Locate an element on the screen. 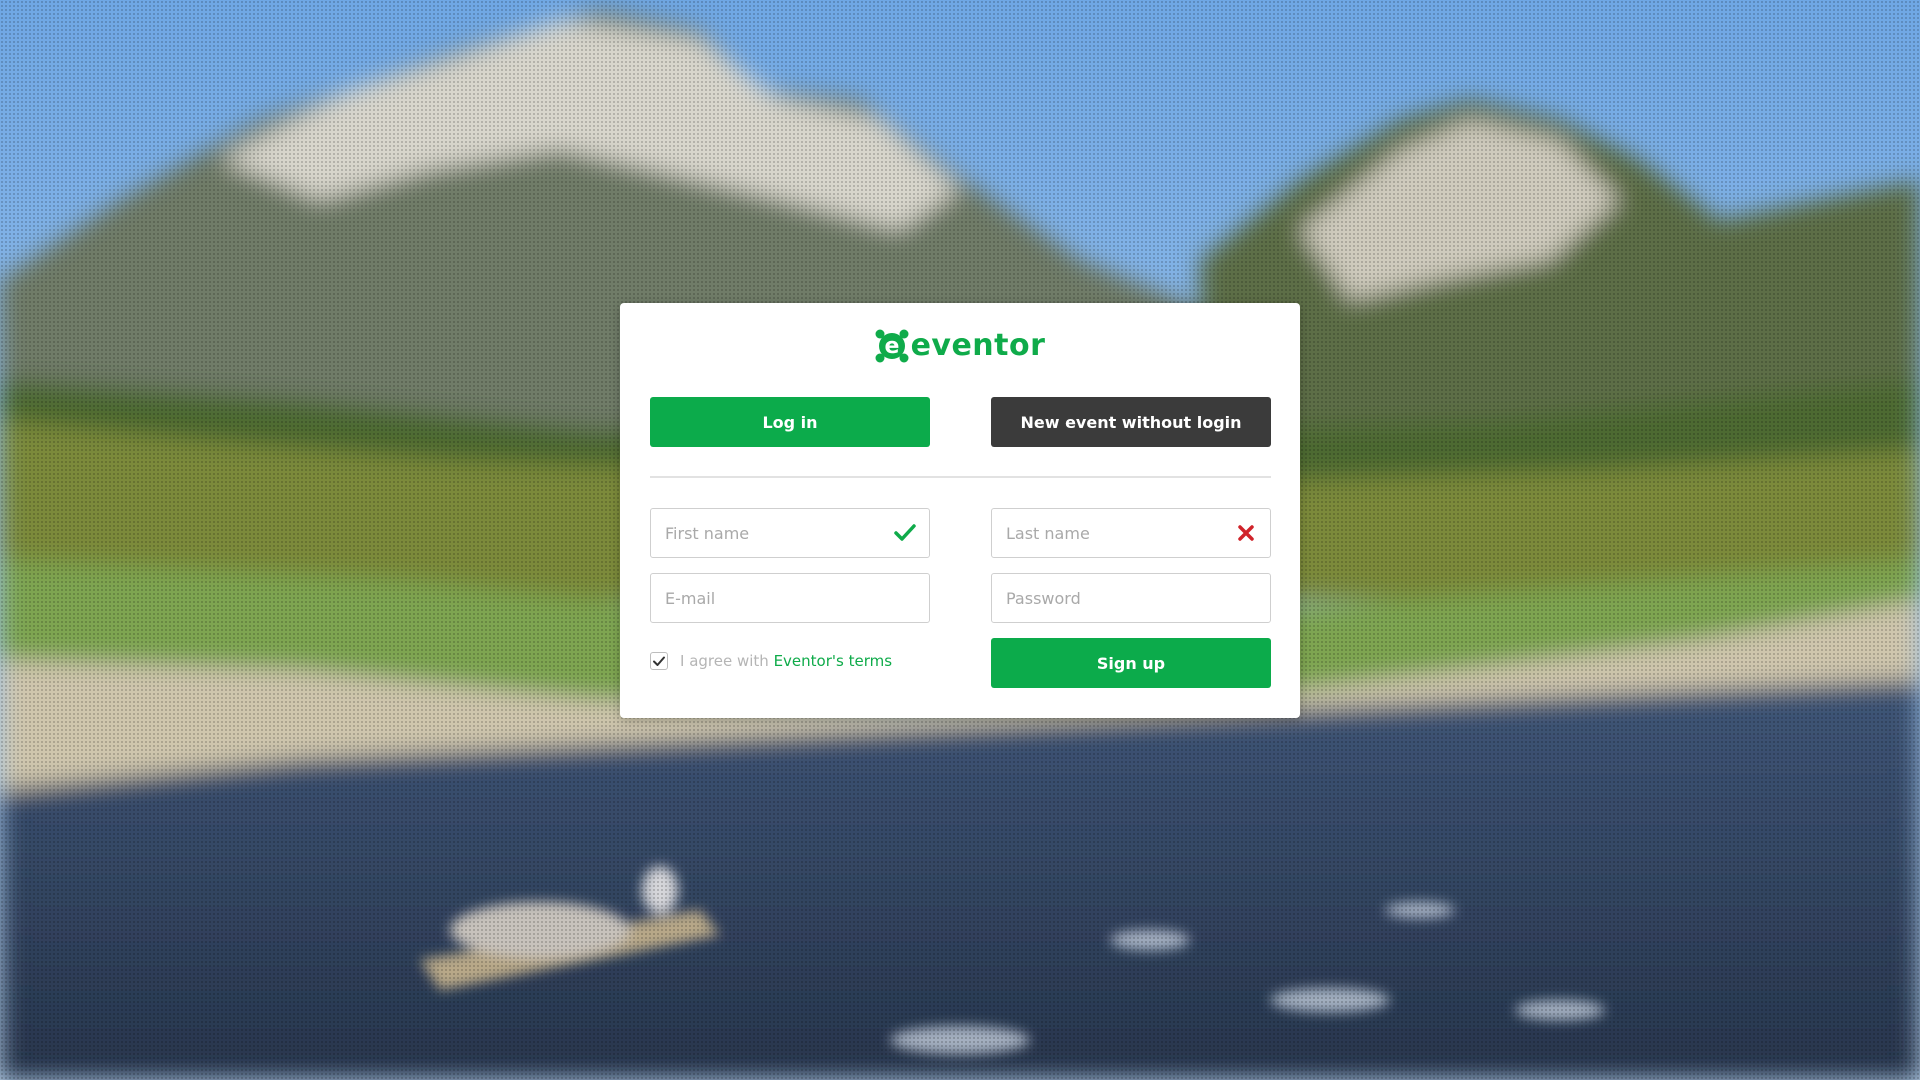  first-name-field is located at coordinates (790, 533).